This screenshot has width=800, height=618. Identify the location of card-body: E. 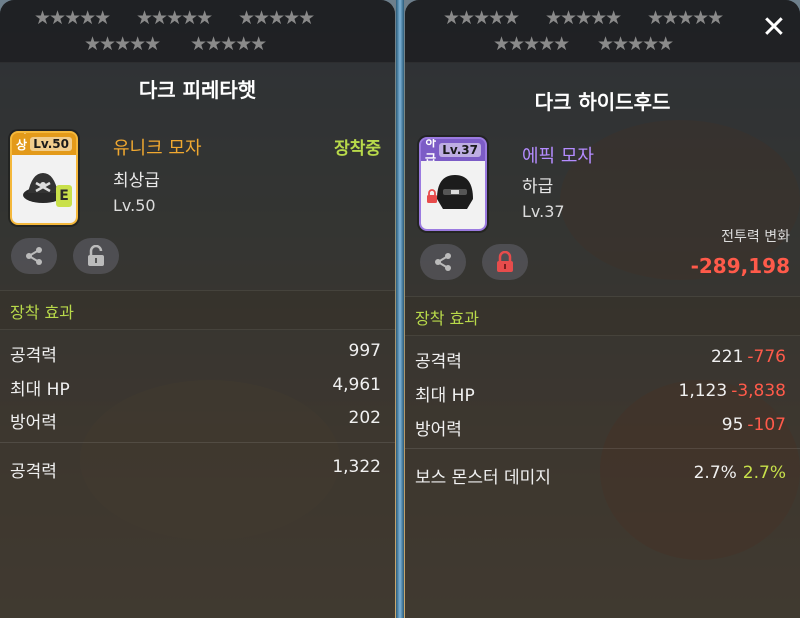
(44, 189).